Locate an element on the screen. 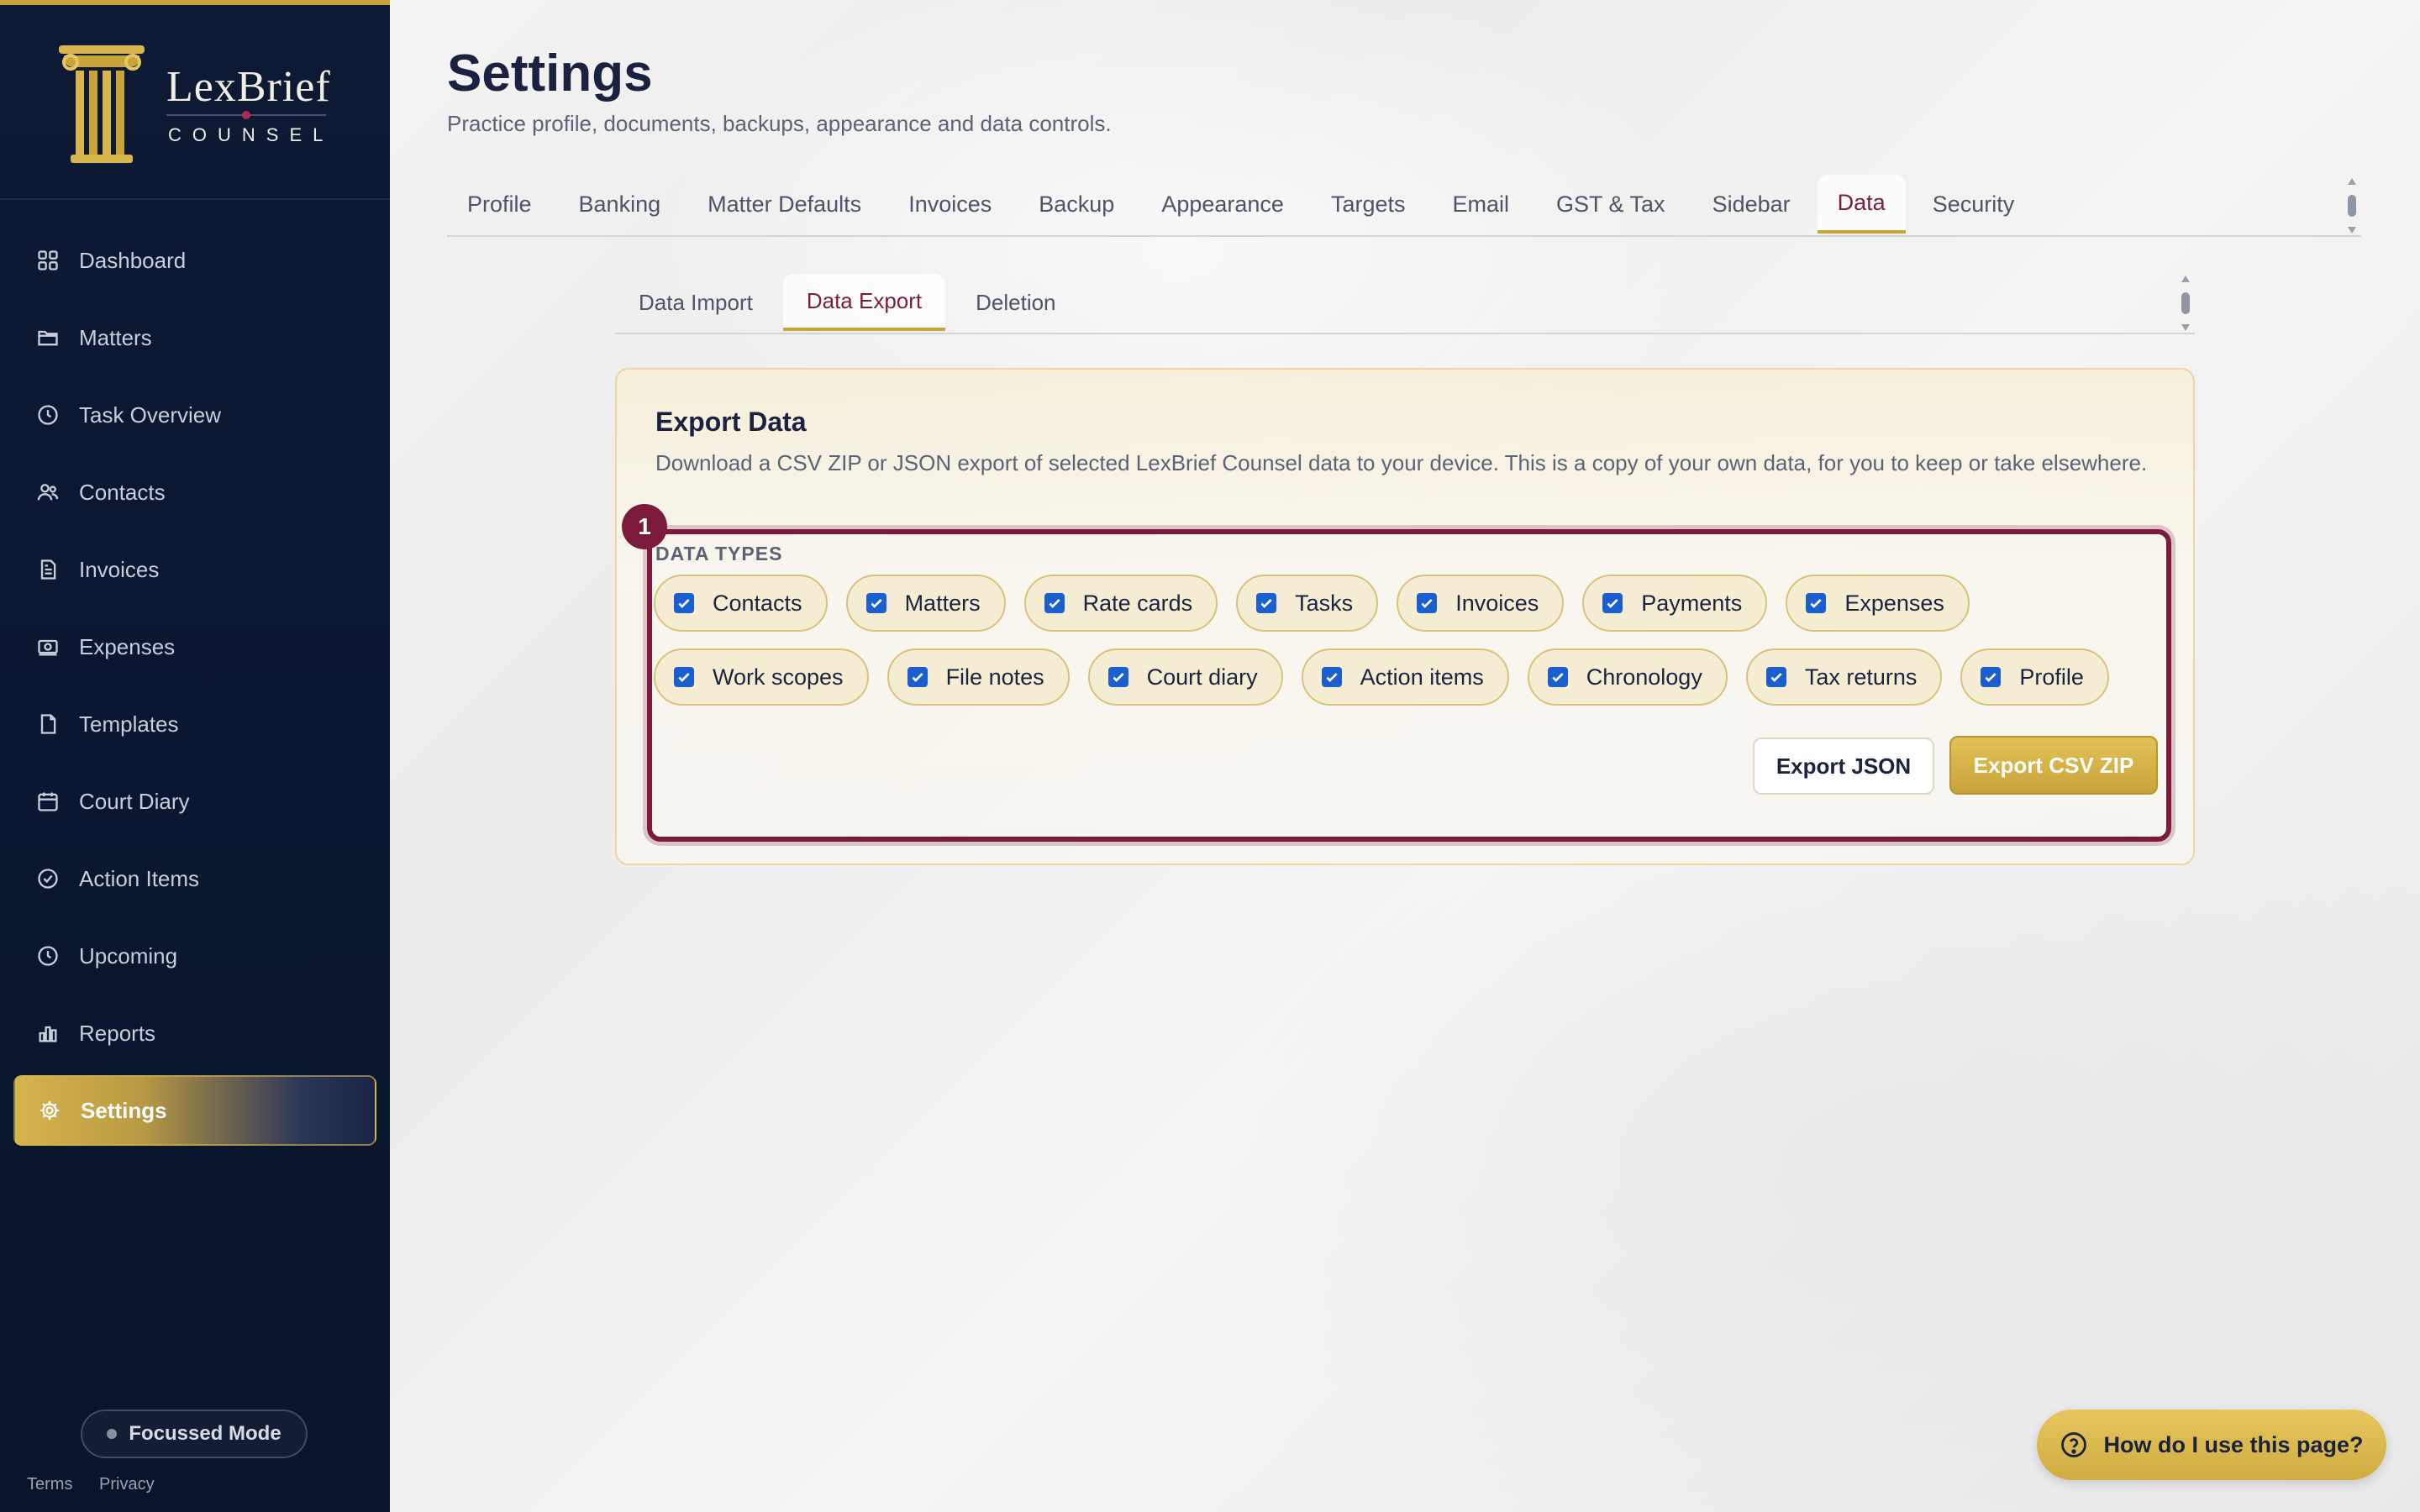 The width and height of the screenshot is (2420, 1512). chip-expenses: Expenses is located at coordinates (1878, 603).